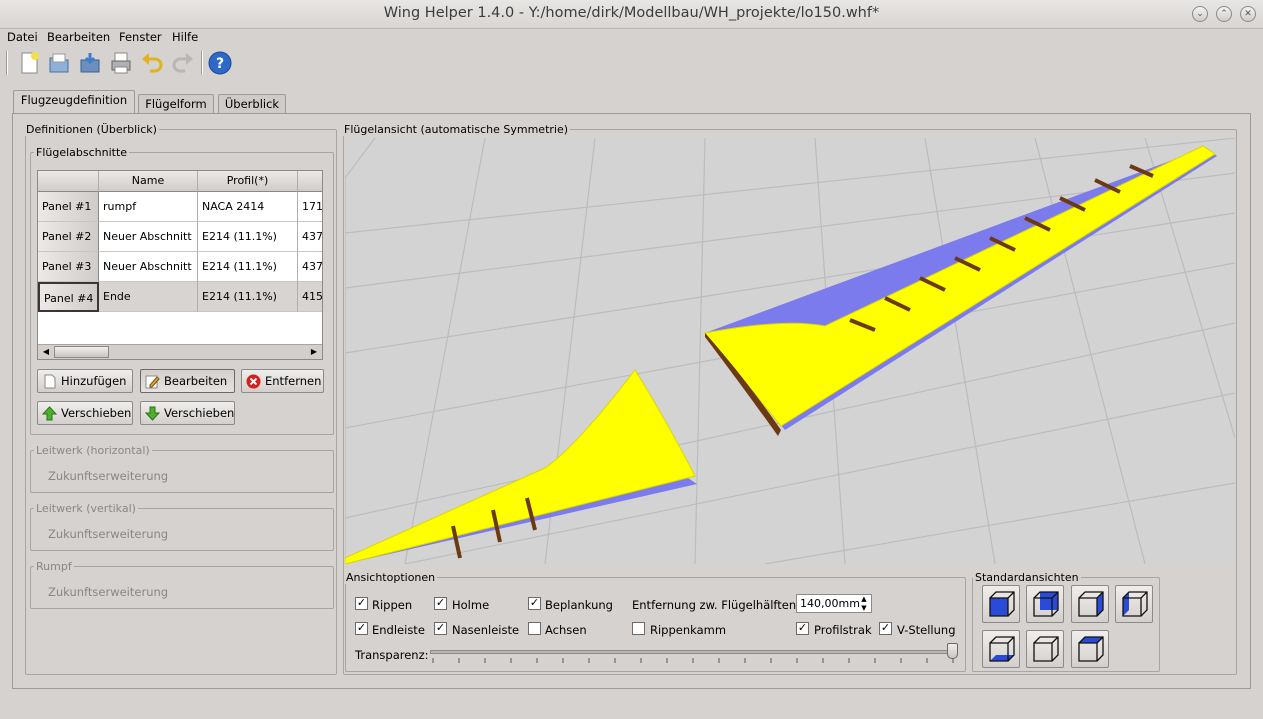 Image resolution: width=1263 pixels, height=719 pixels. I want to click on toolbar: ?, so click(631, 63).